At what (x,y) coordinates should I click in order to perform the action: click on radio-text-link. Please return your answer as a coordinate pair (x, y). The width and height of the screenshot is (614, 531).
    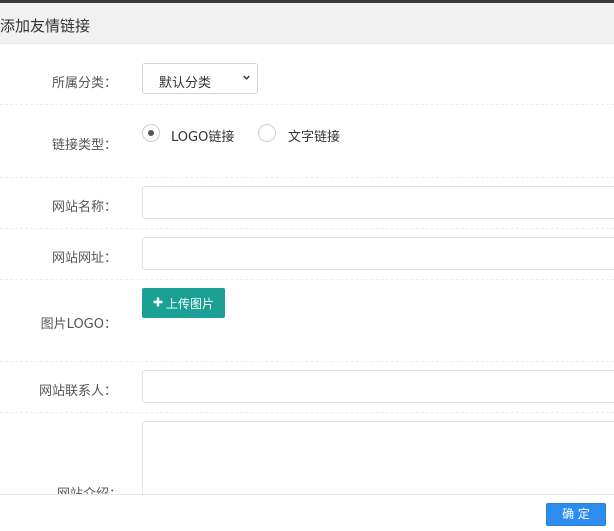
    Looking at the image, I should click on (267, 133).